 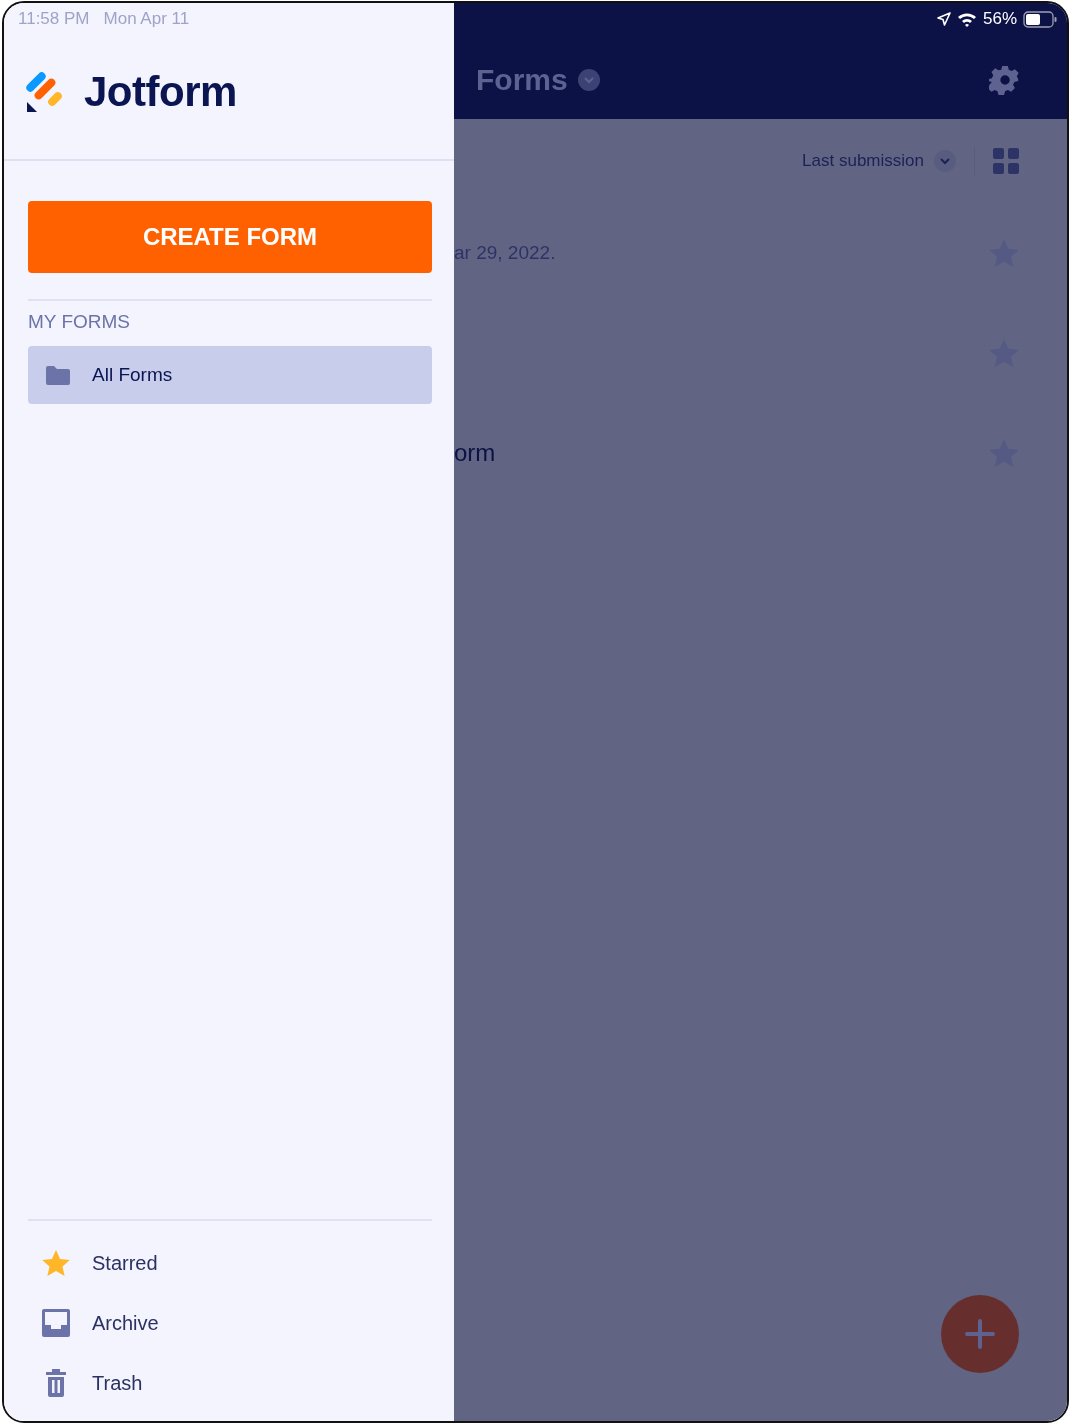 What do you see at coordinates (980, 1334) in the screenshot?
I see `plus-icon` at bounding box center [980, 1334].